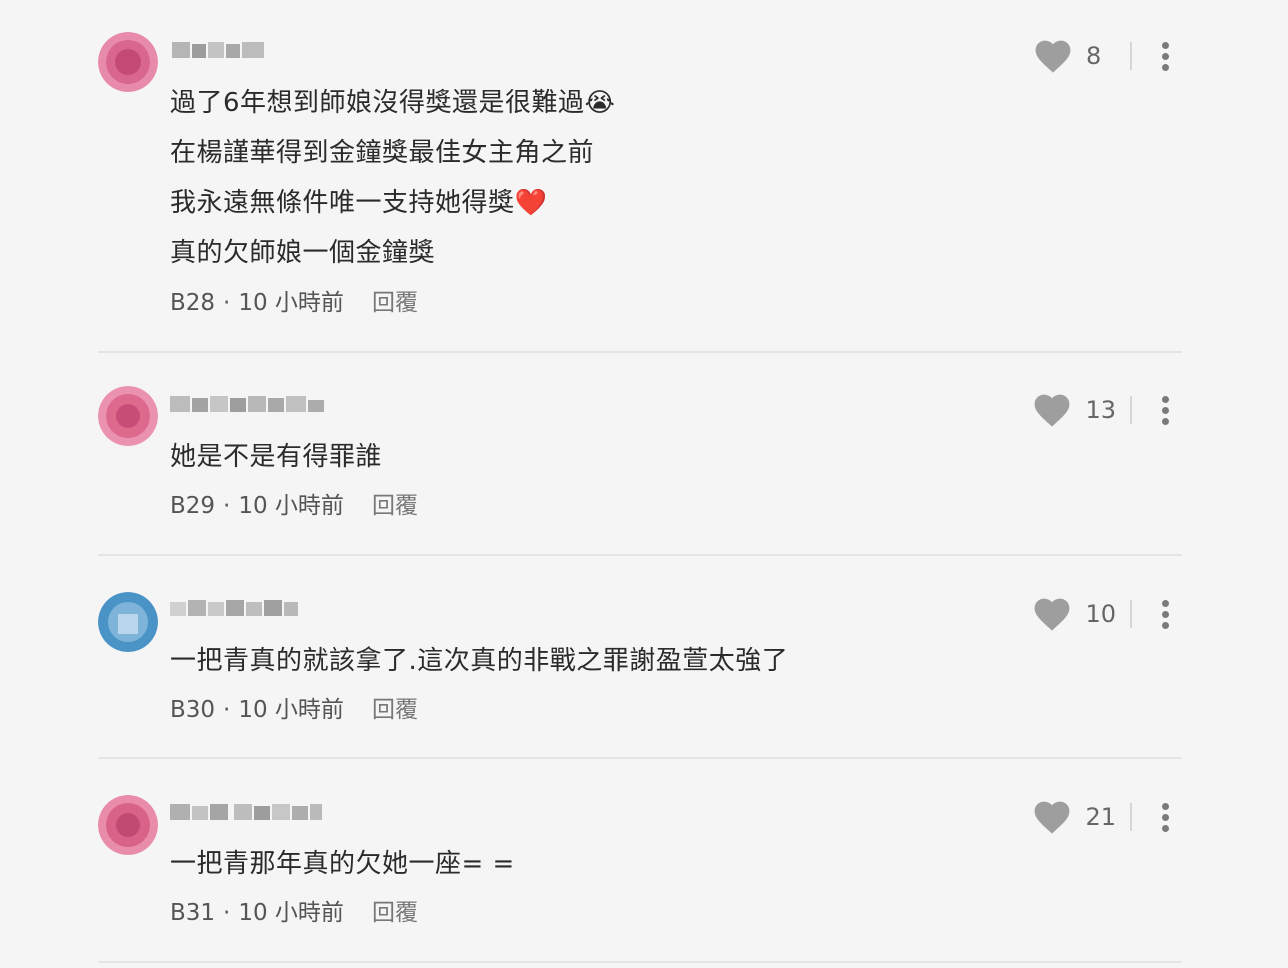 Image resolution: width=1288 pixels, height=968 pixels. I want to click on like-group: 13, so click(1106, 410).